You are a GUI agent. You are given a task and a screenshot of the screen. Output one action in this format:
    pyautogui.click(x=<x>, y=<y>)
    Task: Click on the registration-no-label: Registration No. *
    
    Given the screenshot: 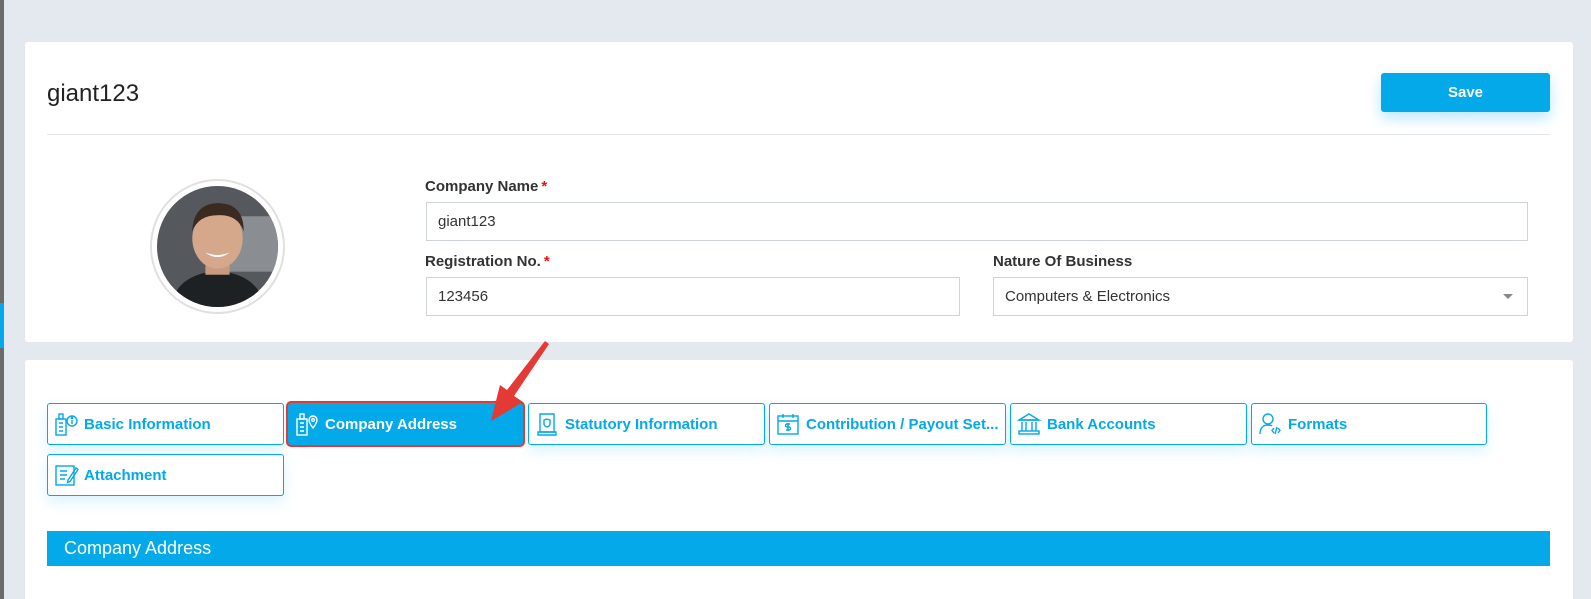 What is the action you would take?
    pyautogui.click(x=487, y=261)
    